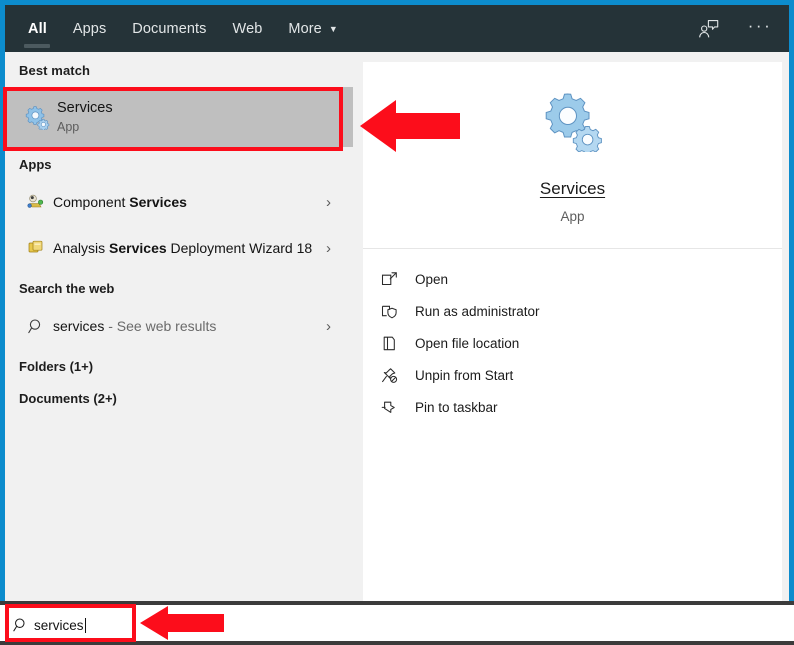  Describe the element at coordinates (160, 325) in the screenshot. I see `web-query-suffix: - See web results` at that location.